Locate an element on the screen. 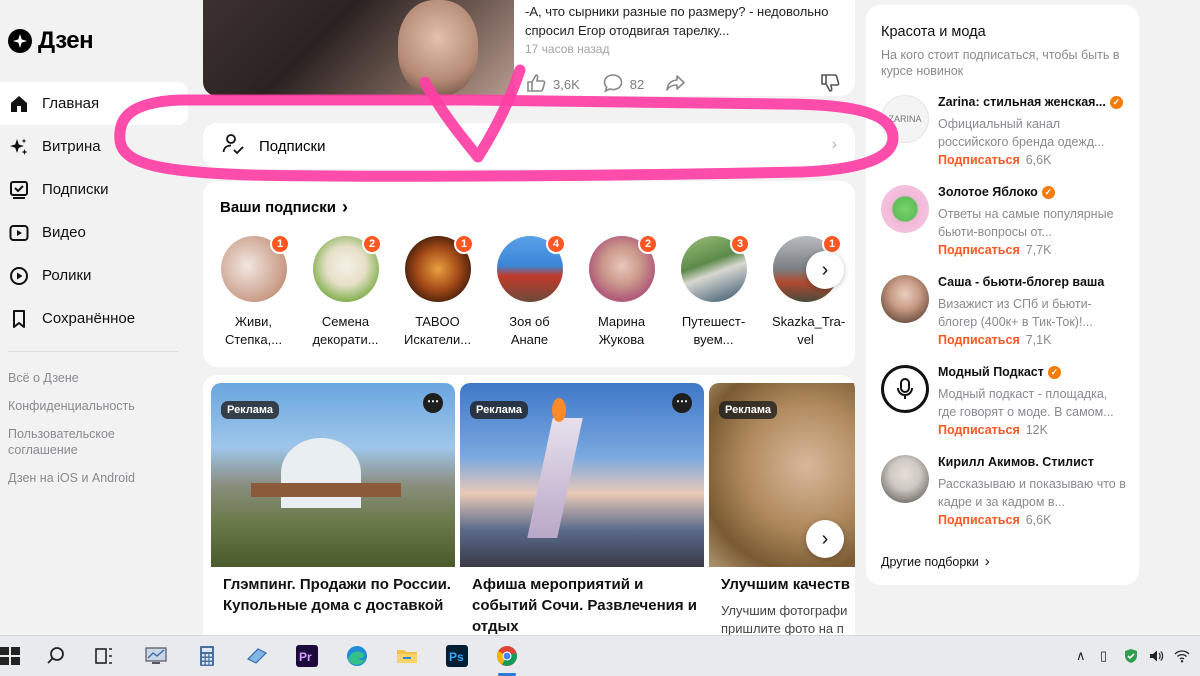  channel-name: Кирилл Акимов. Стилист is located at coordinates (1016, 462).